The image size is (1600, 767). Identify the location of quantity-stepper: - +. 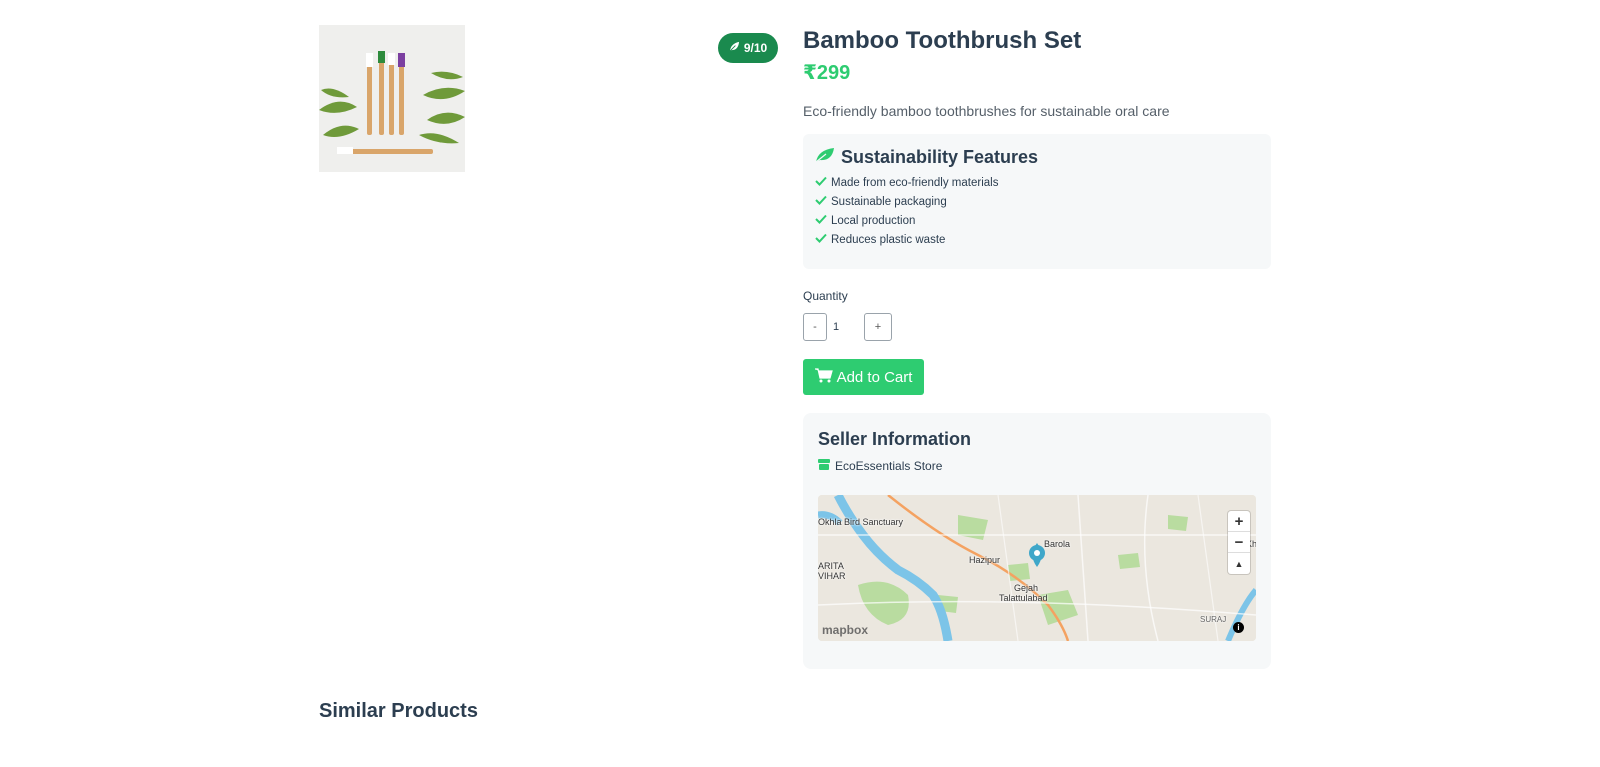
(1037, 327).